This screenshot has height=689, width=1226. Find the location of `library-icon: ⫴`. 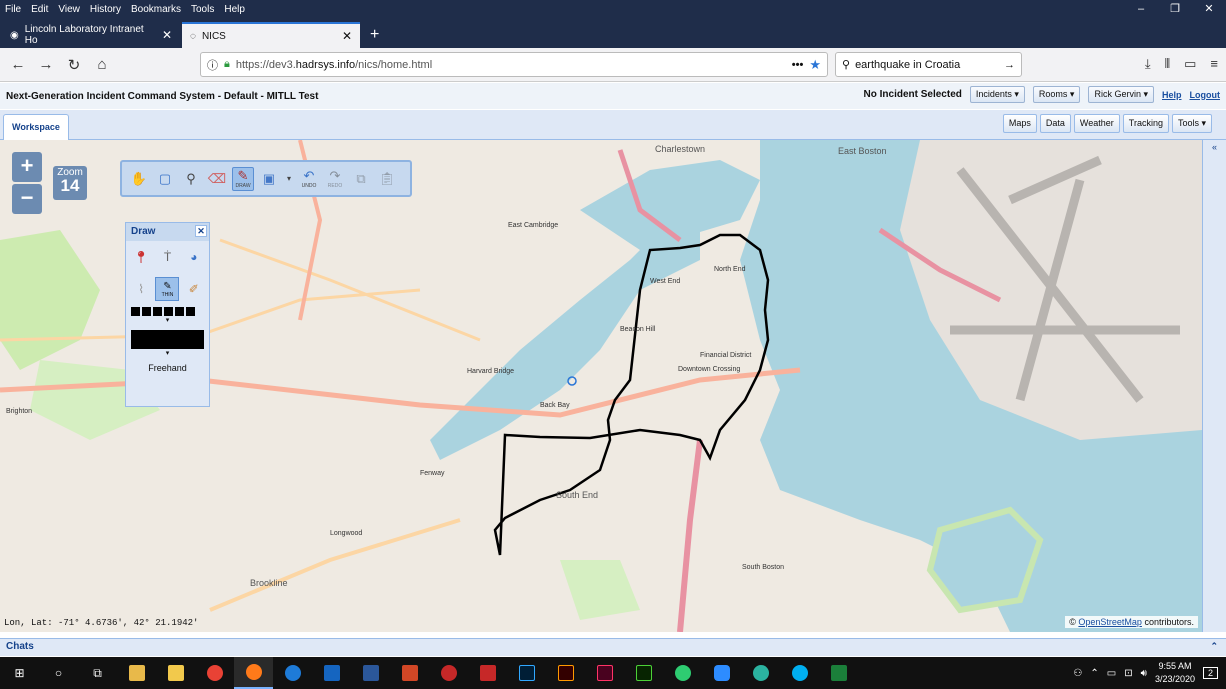

library-icon: ⫴ is located at coordinates (1167, 64).